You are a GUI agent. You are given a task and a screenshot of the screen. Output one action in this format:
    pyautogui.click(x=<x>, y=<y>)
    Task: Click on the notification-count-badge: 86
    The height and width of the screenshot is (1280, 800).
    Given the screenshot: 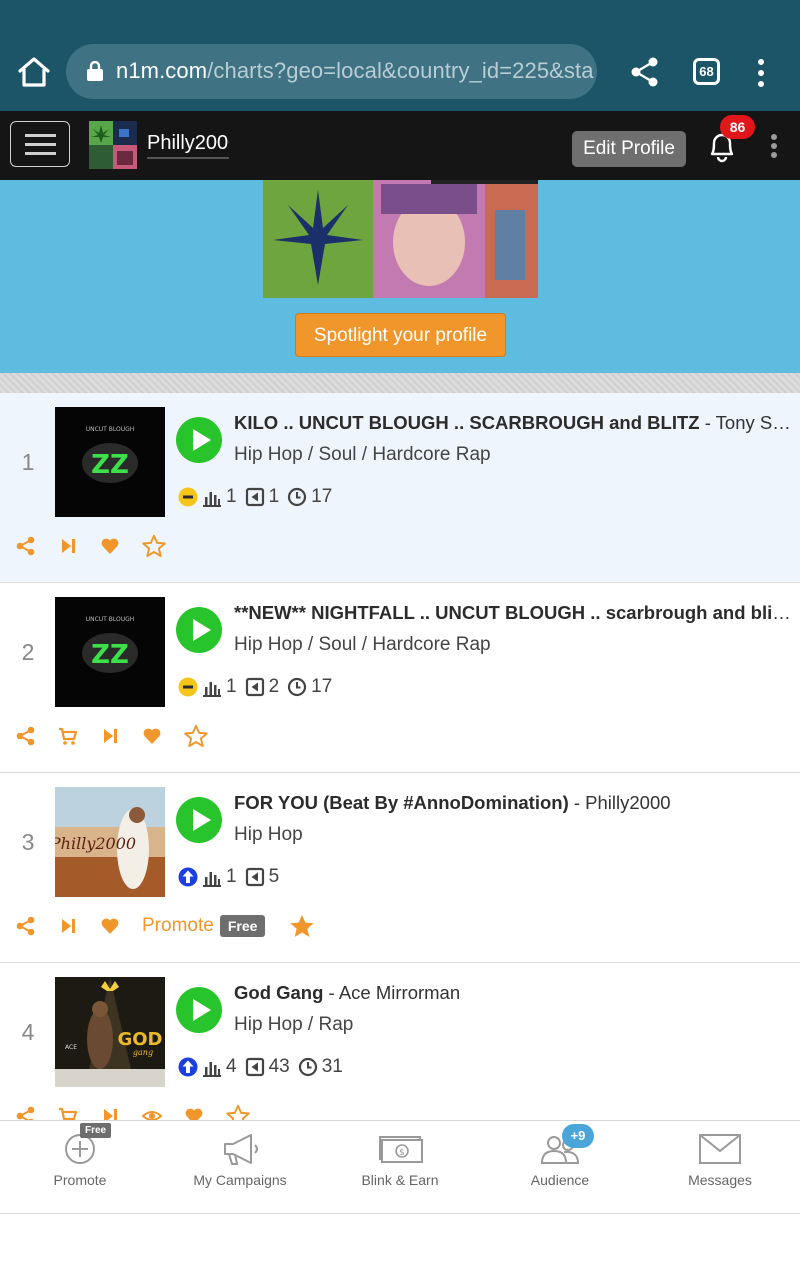 What is the action you would take?
    pyautogui.click(x=737, y=127)
    